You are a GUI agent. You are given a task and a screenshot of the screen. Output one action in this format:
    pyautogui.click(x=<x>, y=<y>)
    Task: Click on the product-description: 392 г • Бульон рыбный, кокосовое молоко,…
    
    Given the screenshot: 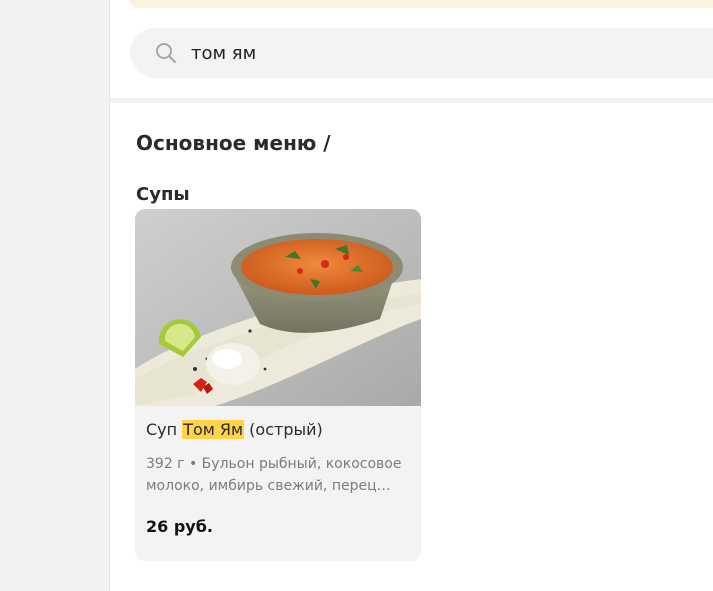 What is the action you would take?
    pyautogui.click(x=274, y=475)
    